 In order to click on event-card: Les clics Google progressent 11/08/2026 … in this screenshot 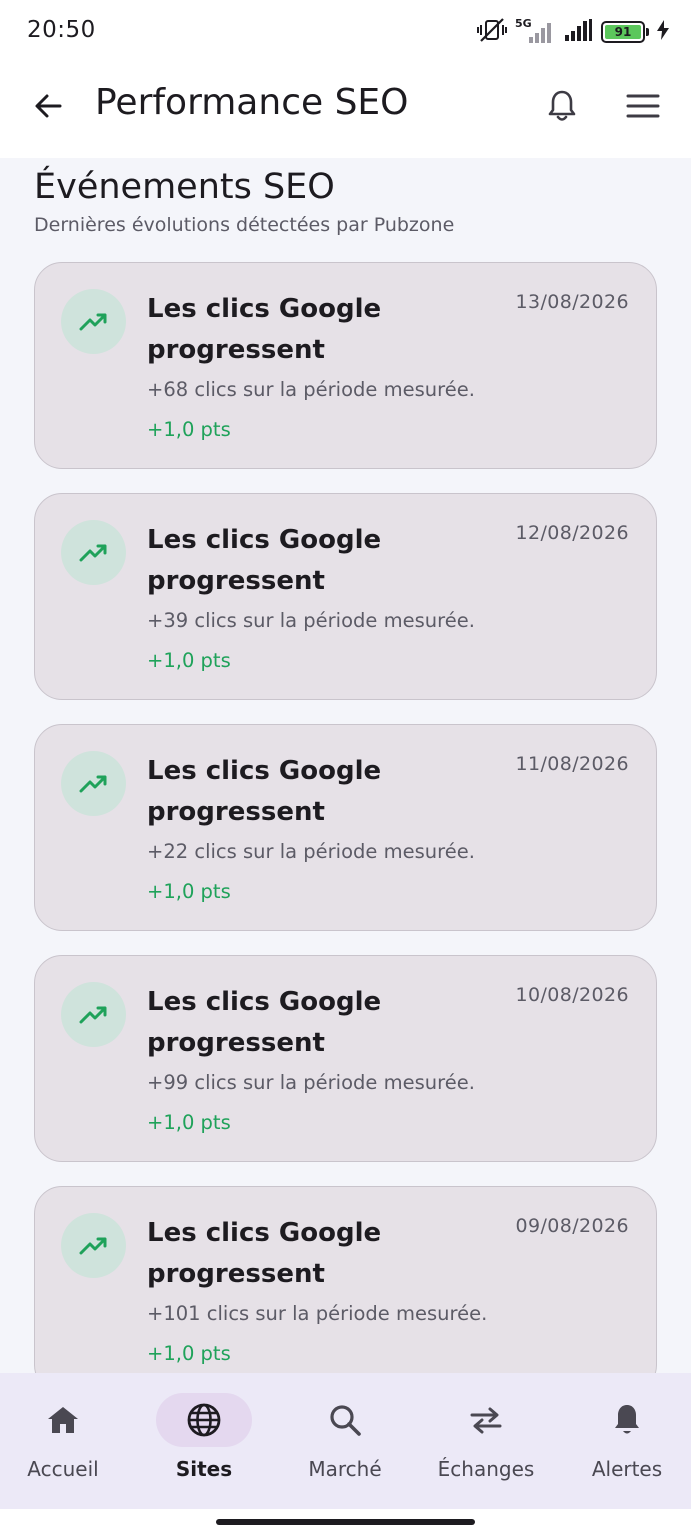, I will do `click(345, 827)`.